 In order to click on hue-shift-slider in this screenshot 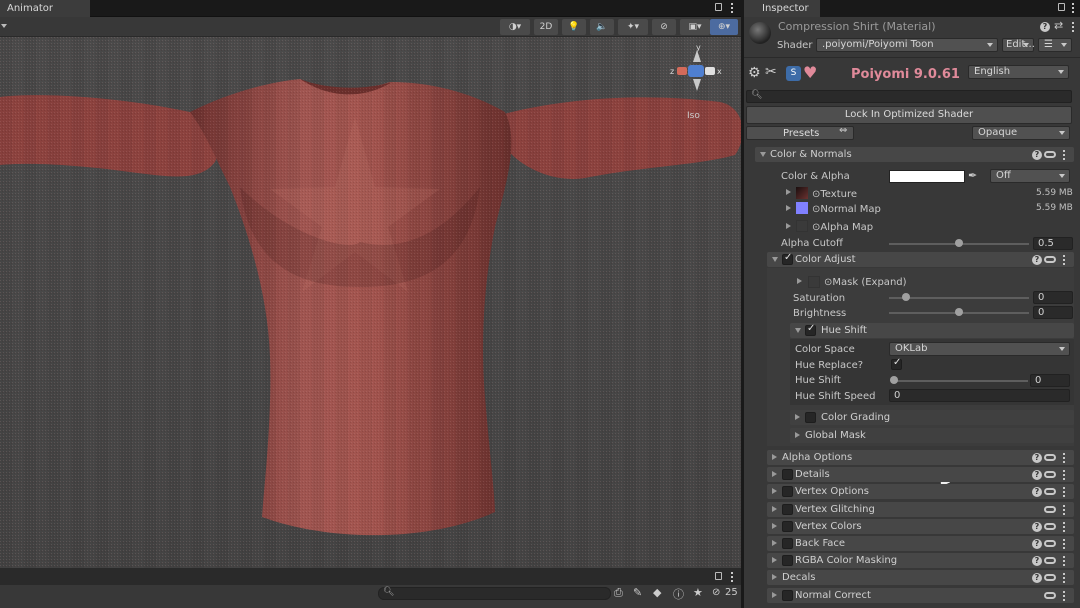, I will do `click(960, 381)`.